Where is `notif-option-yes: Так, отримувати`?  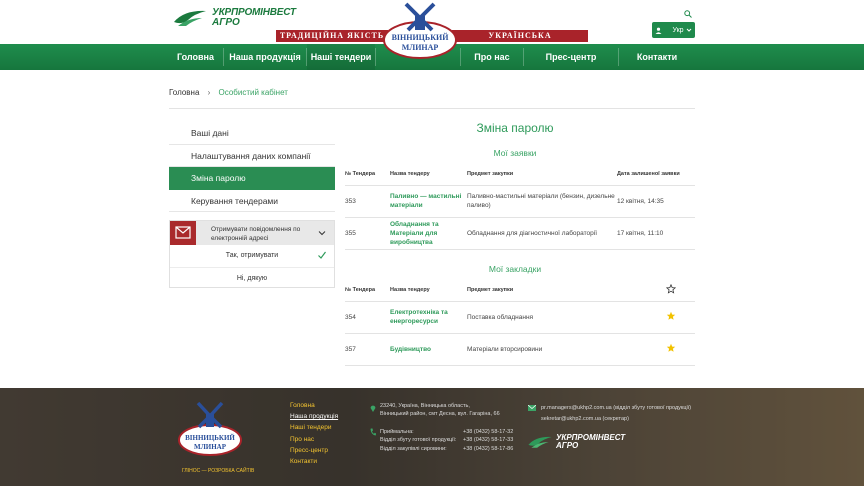 notif-option-yes: Так, отримувати is located at coordinates (252, 256).